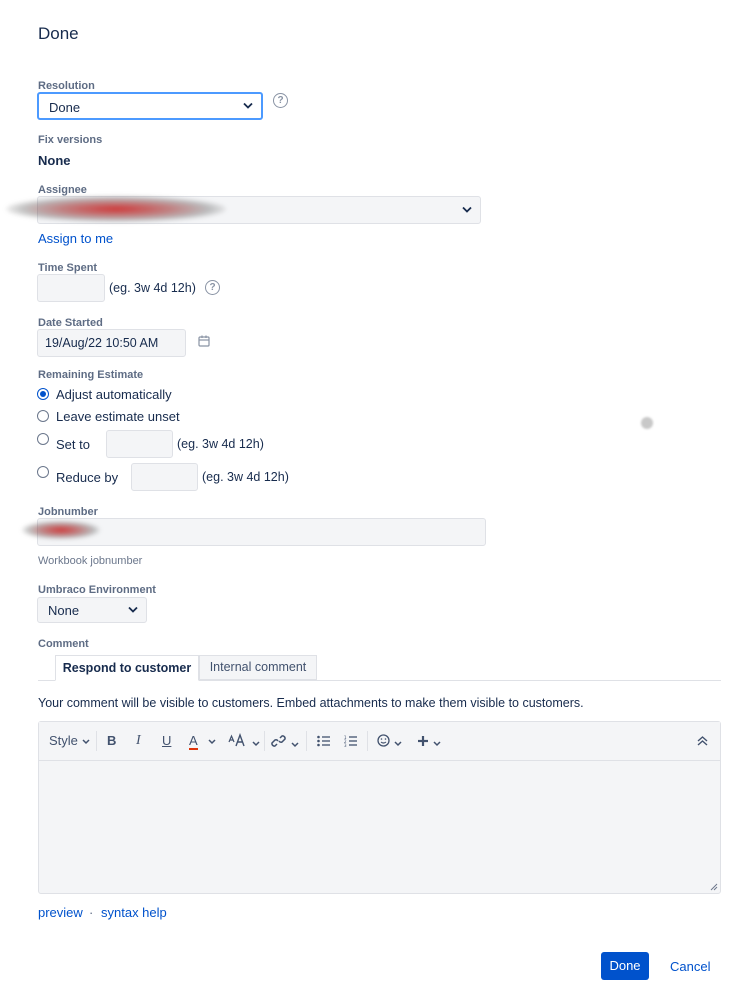 The width and height of the screenshot is (738, 999). I want to click on emoji-button, so click(389, 743).